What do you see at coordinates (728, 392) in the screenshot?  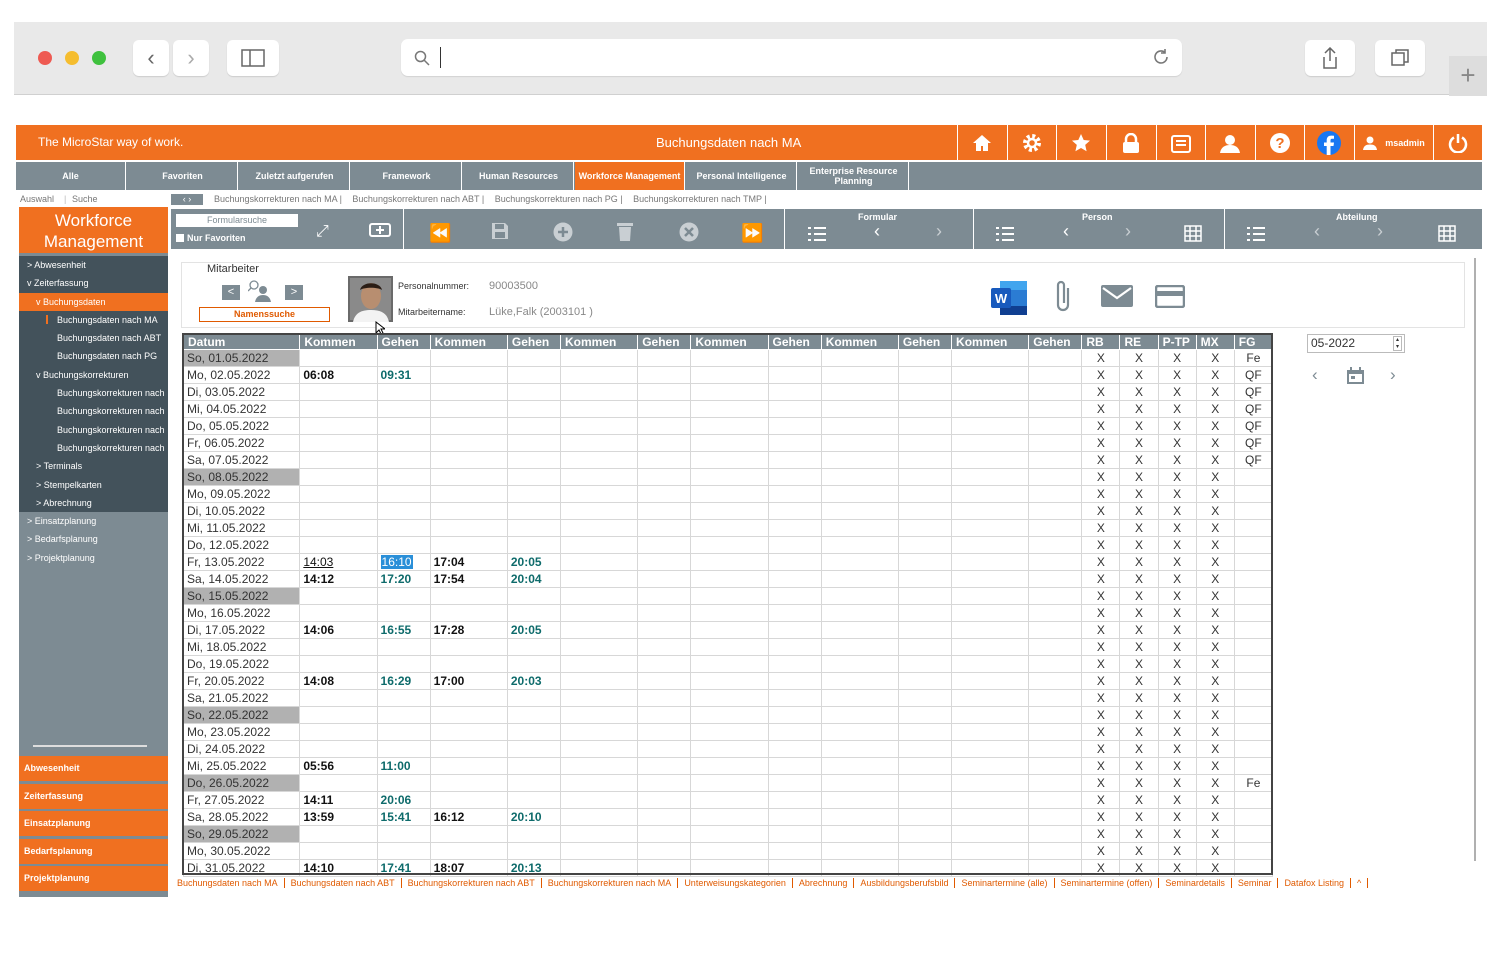 I see `table-row: Di, 03.05.2022 X X X X QF` at bounding box center [728, 392].